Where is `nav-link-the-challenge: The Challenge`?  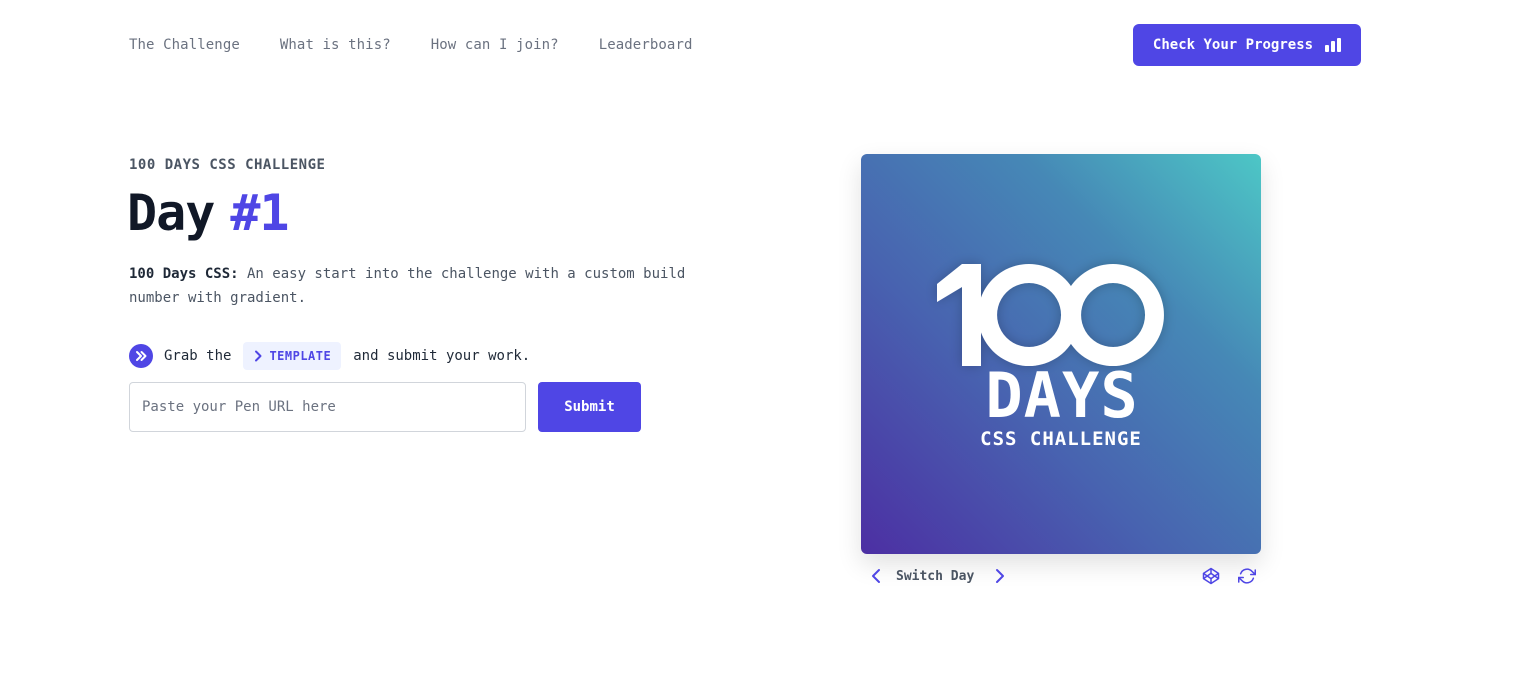 nav-link-the-challenge: The Challenge is located at coordinates (184, 45).